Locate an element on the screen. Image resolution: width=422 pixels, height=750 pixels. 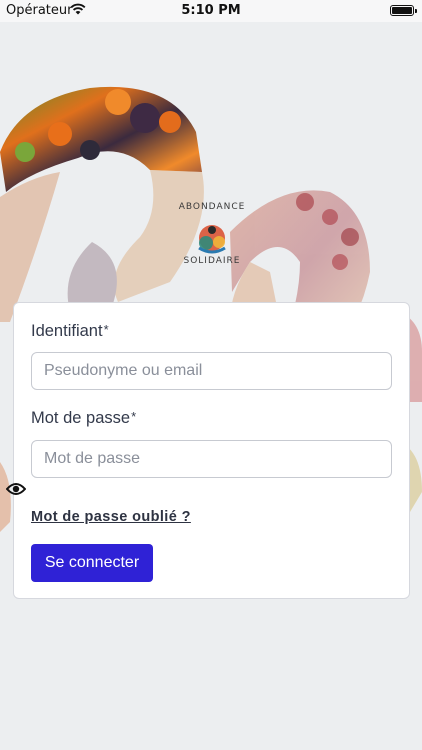
identifier-label-text: Identifiant is located at coordinates (67, 331).